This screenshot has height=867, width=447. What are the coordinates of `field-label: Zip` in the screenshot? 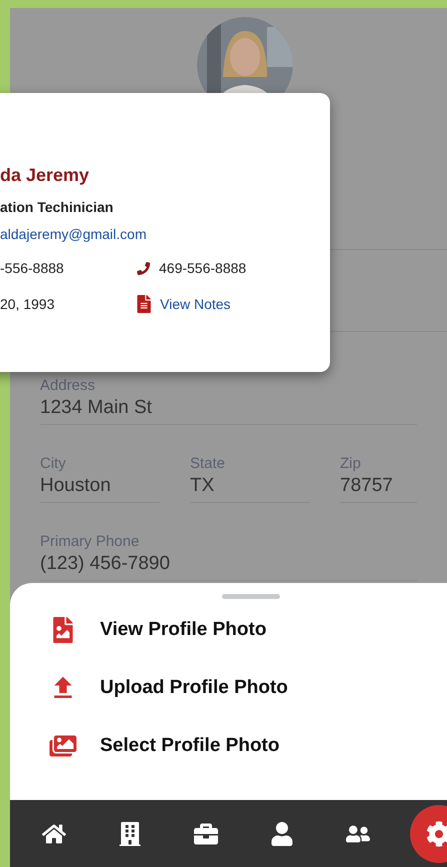 It's located at (351, 464).